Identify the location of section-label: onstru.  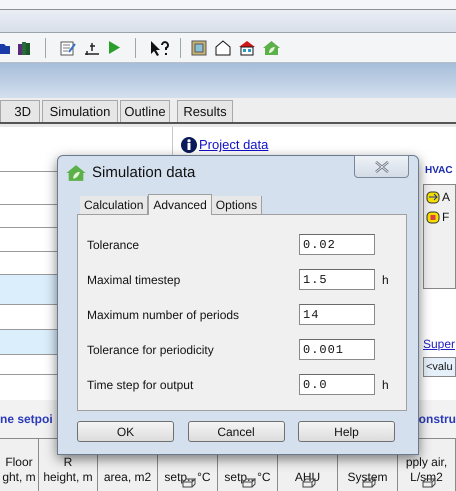
(437, 419).